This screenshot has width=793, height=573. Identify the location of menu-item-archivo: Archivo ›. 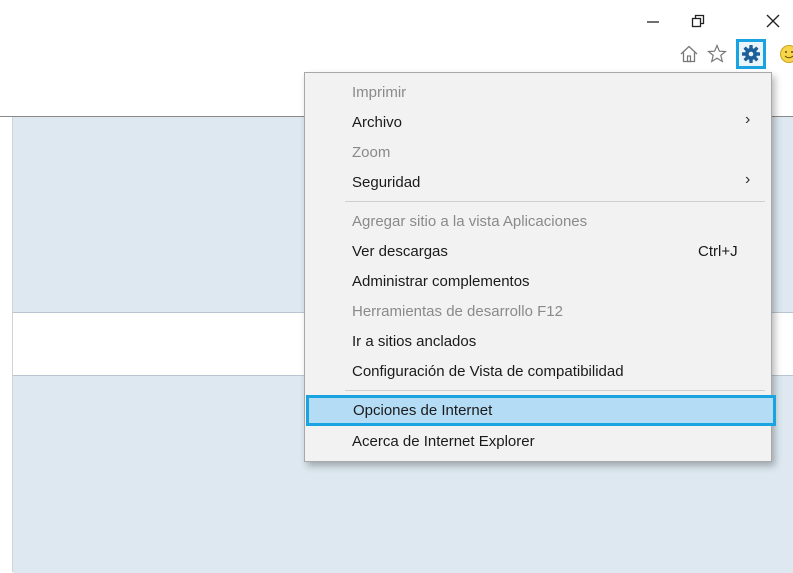
(538, 122).